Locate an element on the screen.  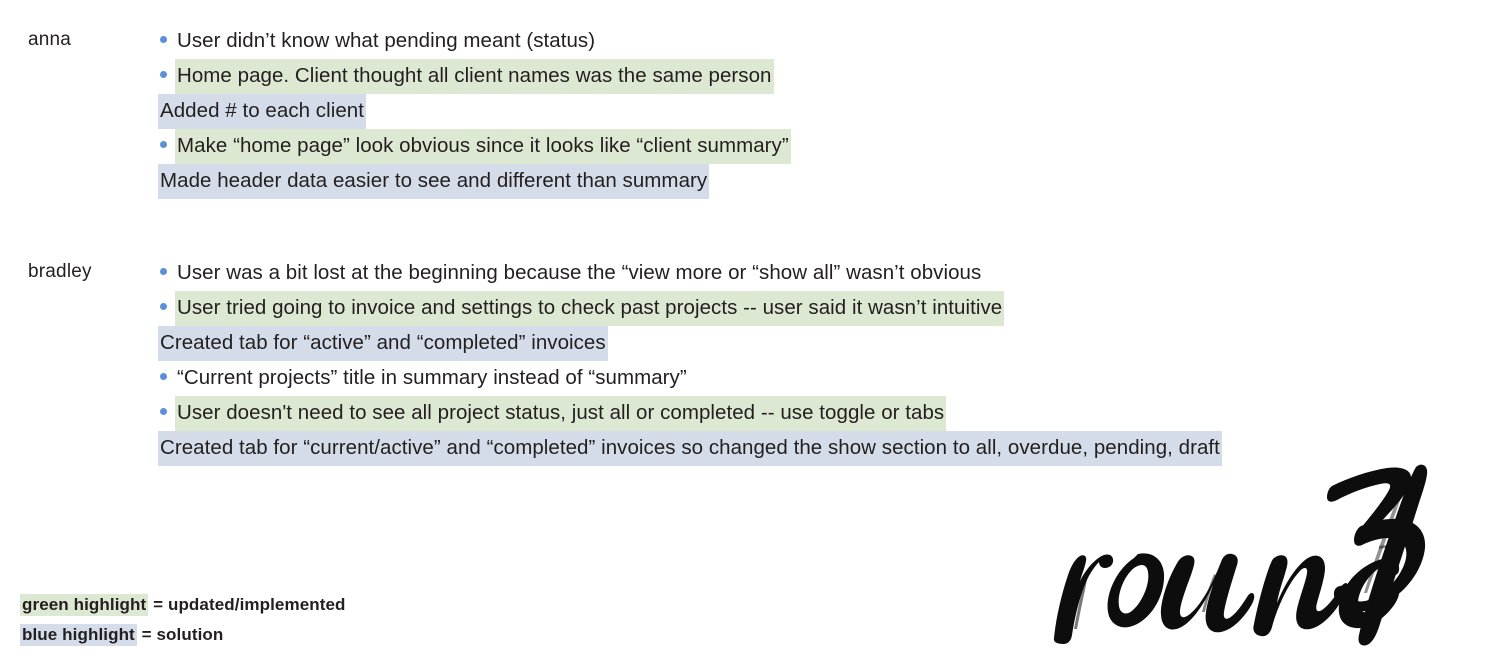
note-line-text: Added # to each client is located at coordinates (262, 111).